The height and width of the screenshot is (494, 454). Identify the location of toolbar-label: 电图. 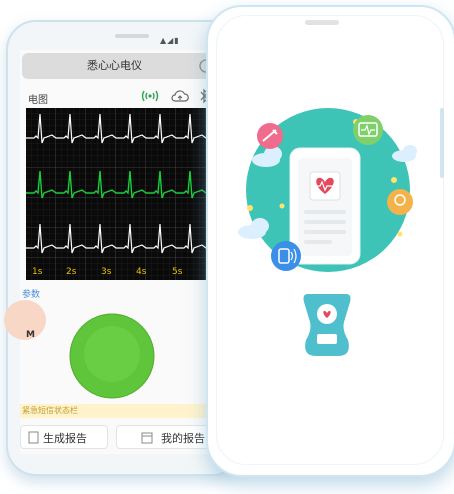
(38, 100).